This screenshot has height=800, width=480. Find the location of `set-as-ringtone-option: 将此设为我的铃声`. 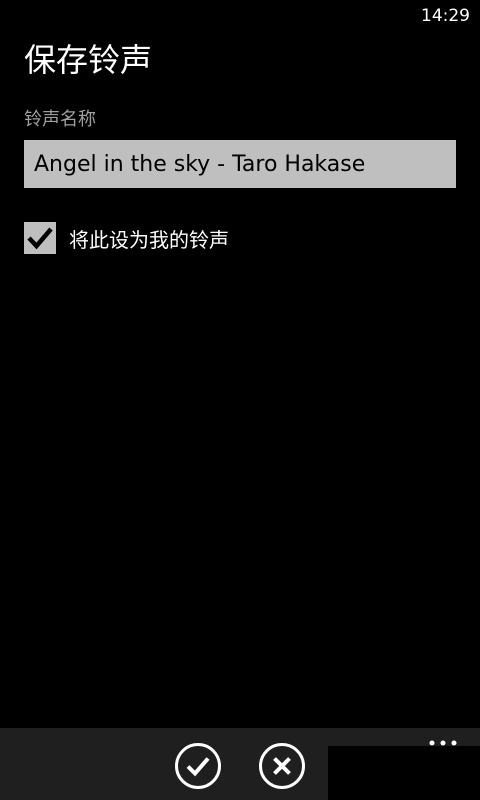

set-as-ringtone-option: 将此设为我的铃声 is located at coordinates (126, 238).